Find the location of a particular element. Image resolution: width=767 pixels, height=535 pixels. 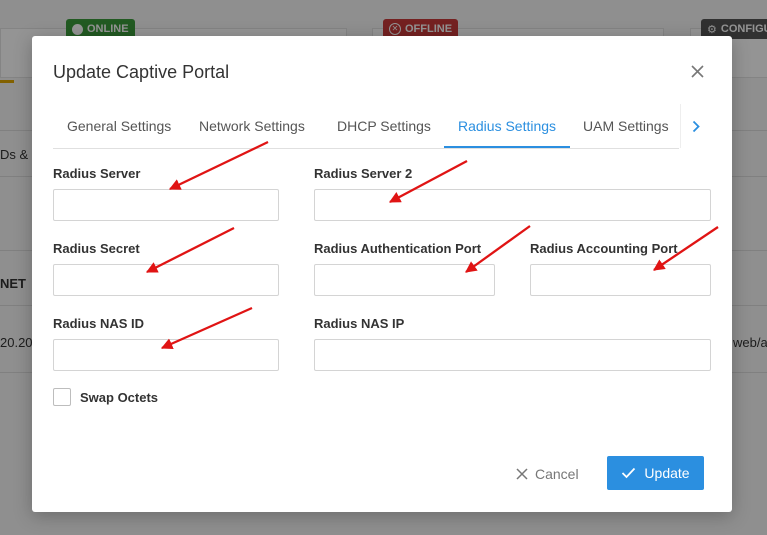

update-button: Update is located at coordinates (655, 473).